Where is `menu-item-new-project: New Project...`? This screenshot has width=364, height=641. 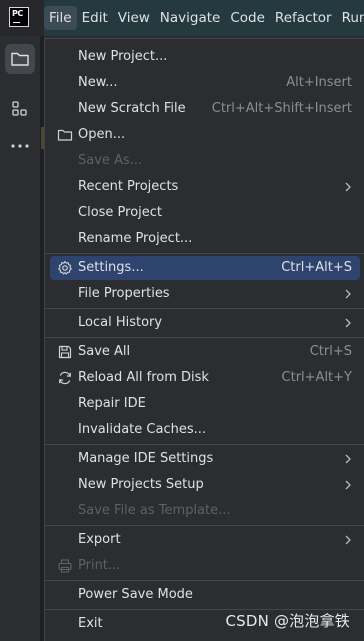
menu-item-new-project: New Project... is located at coordinates (205, 57).